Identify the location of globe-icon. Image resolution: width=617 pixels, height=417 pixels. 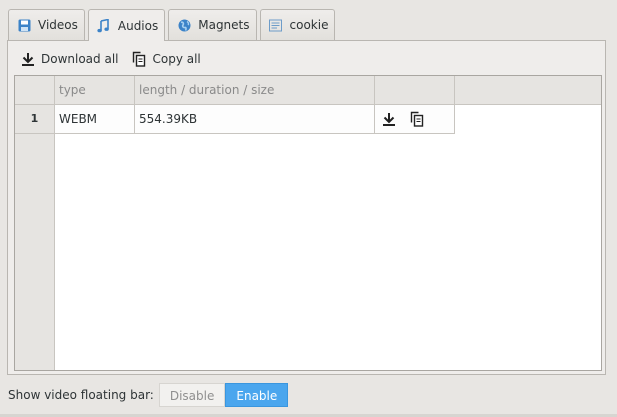
(184, 25).